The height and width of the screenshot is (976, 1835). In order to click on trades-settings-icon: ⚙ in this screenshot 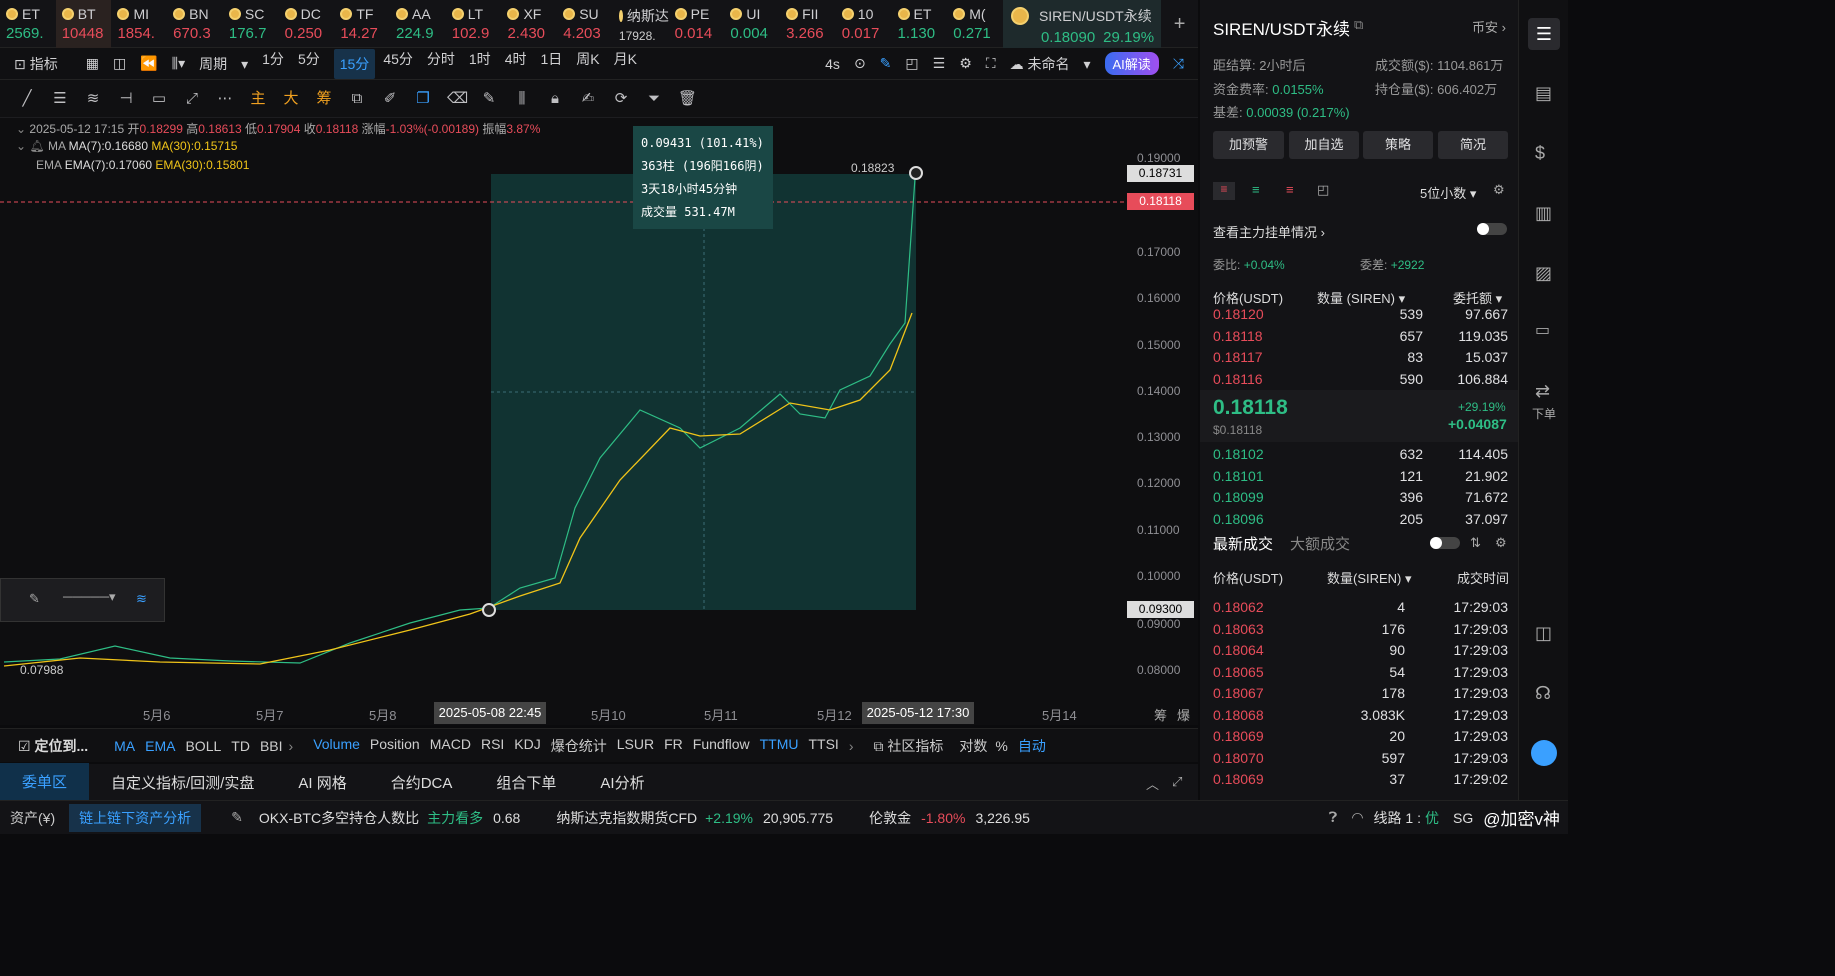, I will do `click(1501, 543)`.